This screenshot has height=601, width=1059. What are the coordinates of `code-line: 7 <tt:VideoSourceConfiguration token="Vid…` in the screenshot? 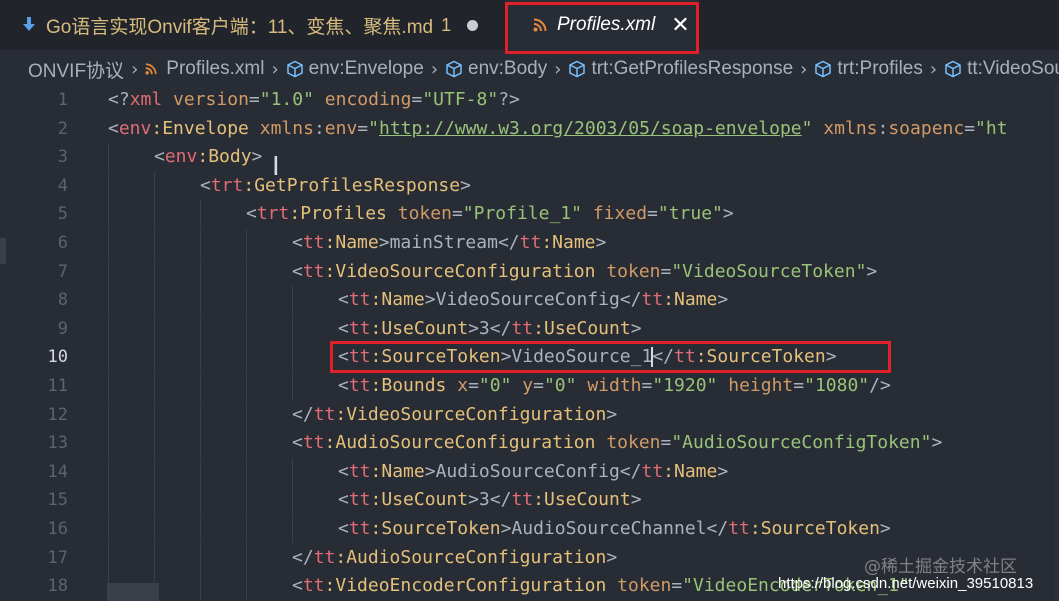 It's located at (529, 271).